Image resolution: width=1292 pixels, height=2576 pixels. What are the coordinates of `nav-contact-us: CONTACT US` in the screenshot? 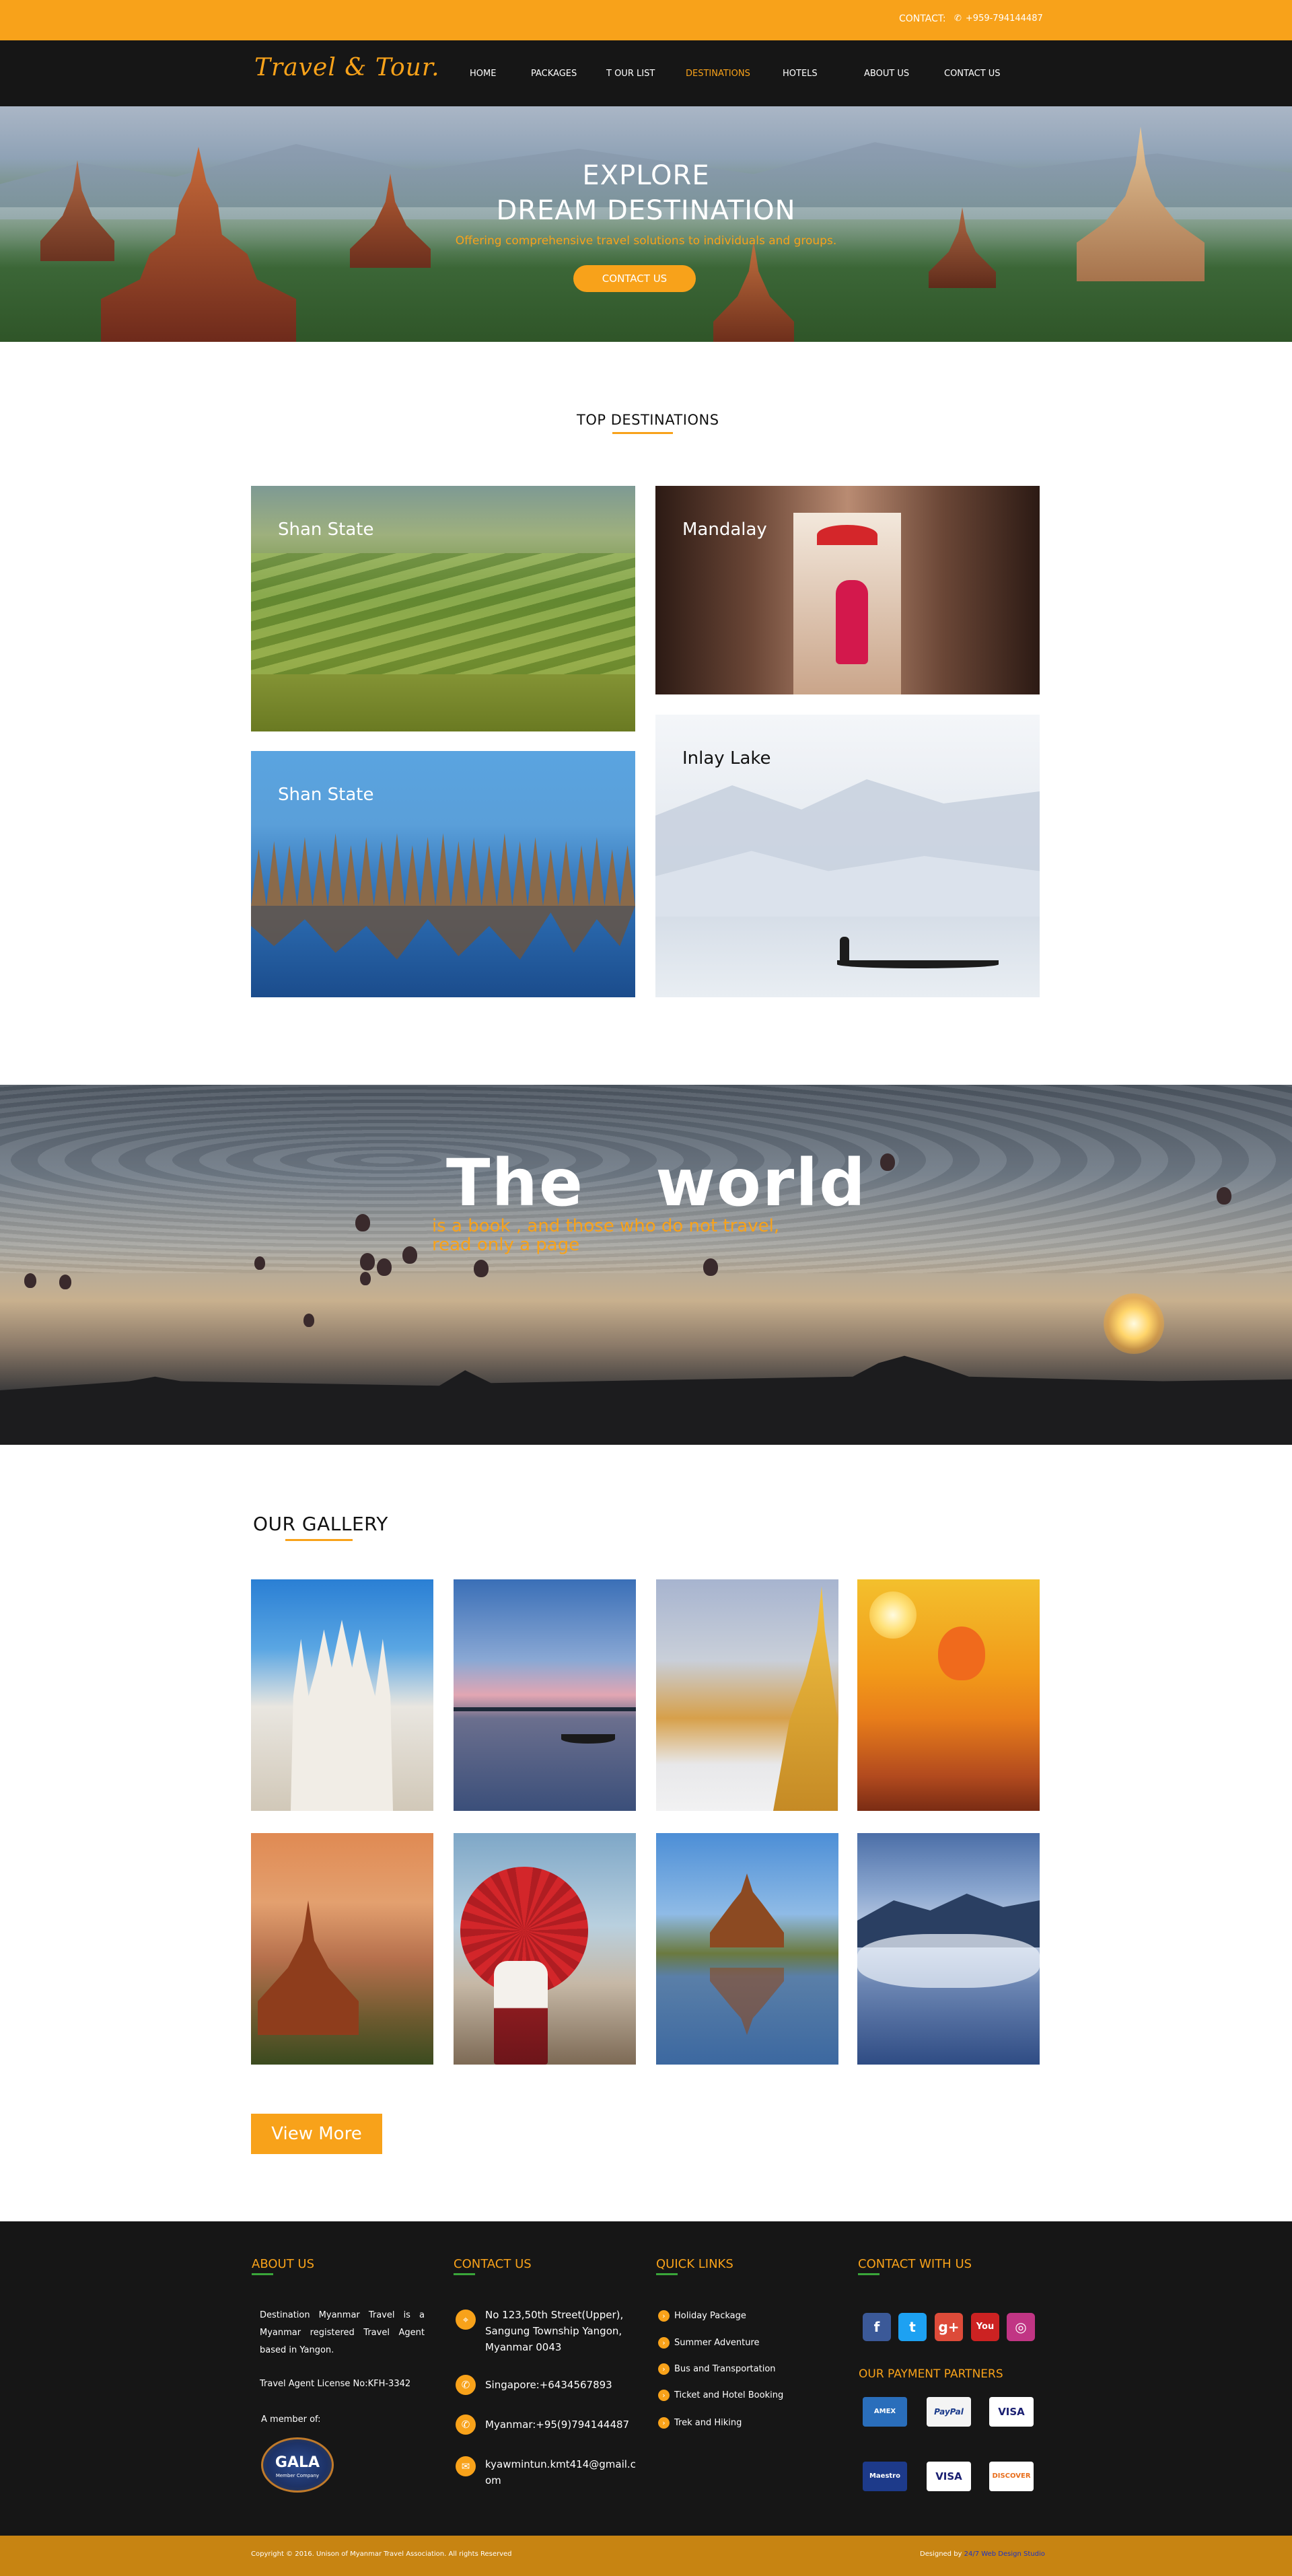 It's located at (972, 74).